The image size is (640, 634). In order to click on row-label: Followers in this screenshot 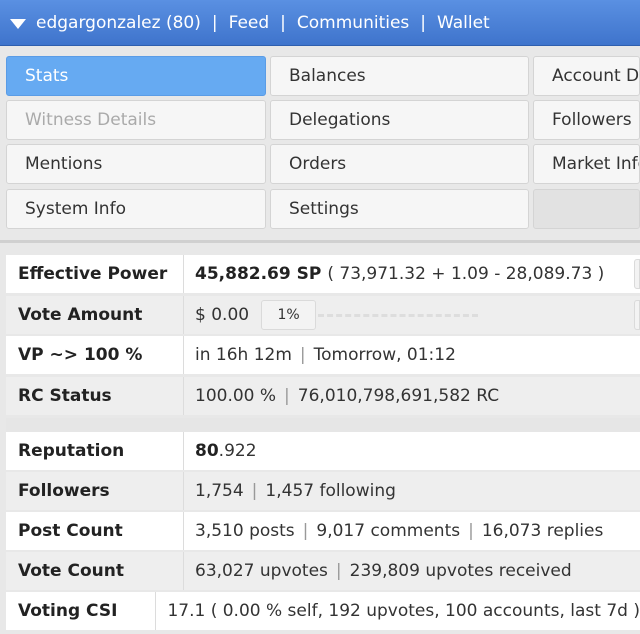, I will do `click(95, 491)`.